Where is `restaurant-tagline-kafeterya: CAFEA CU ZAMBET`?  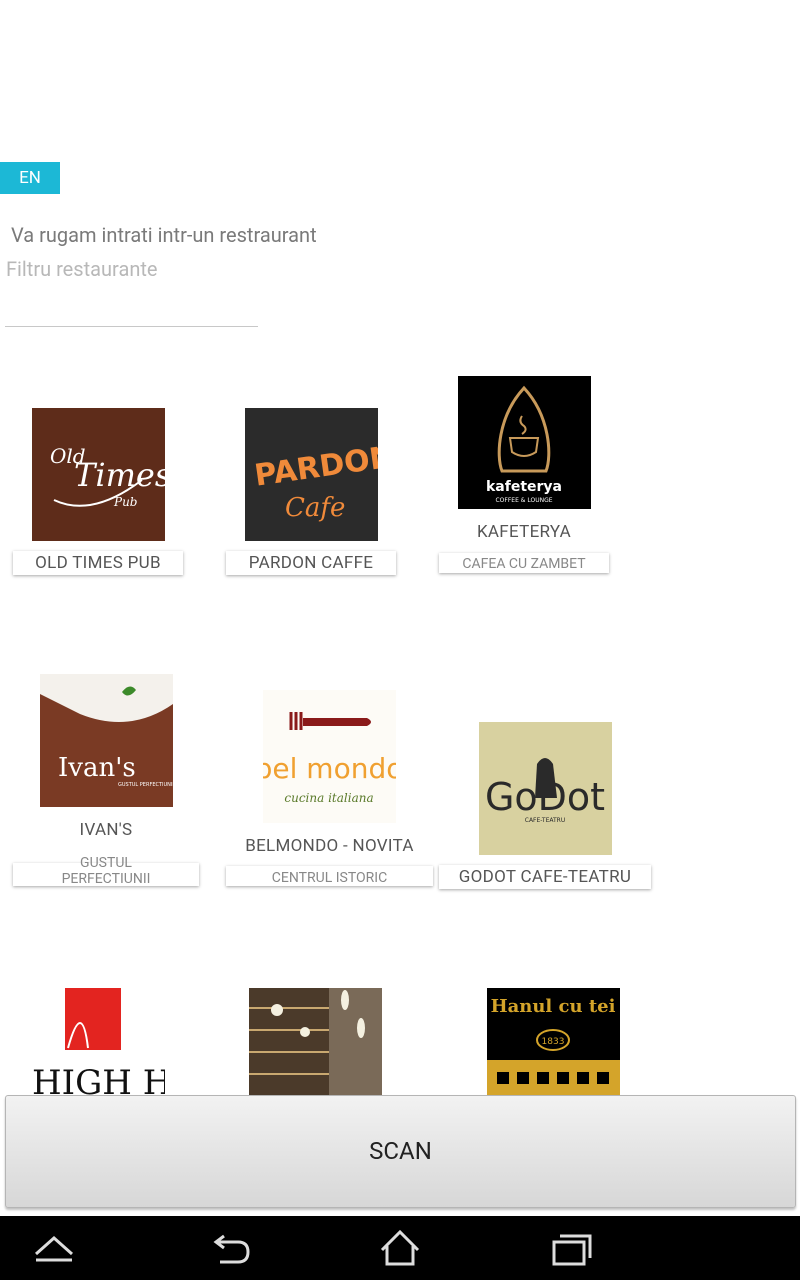
restaurant-tagline-kafeterya: CAFEA CU ZAMBET is located at coordinates (524, 563).